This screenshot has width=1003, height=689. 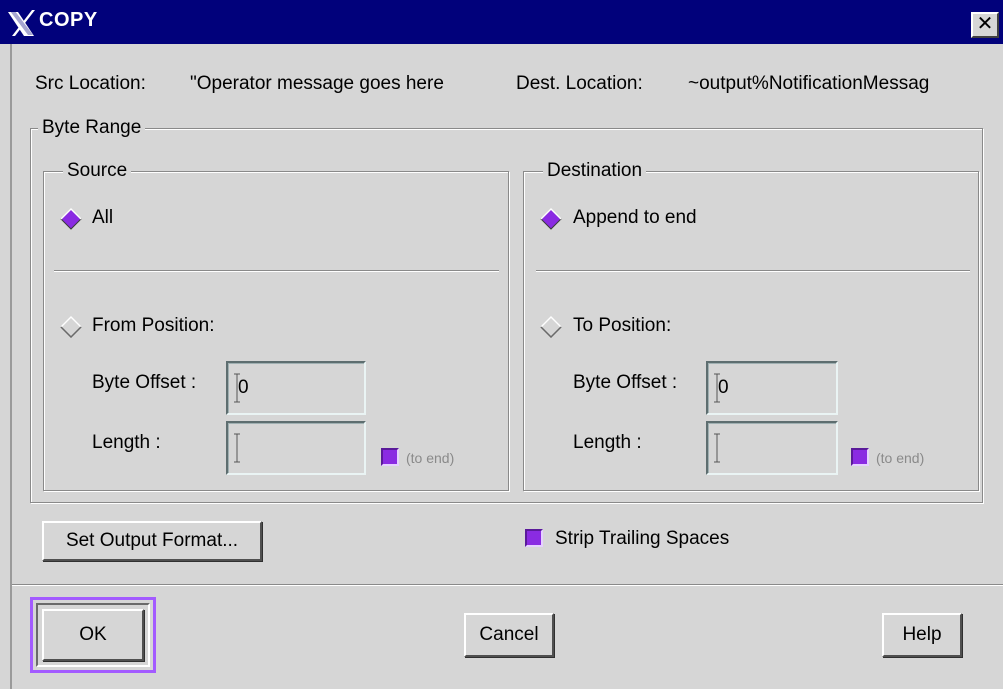 I want to click on src-location-value: "Operator message goes here, so click(x=317, y=83).